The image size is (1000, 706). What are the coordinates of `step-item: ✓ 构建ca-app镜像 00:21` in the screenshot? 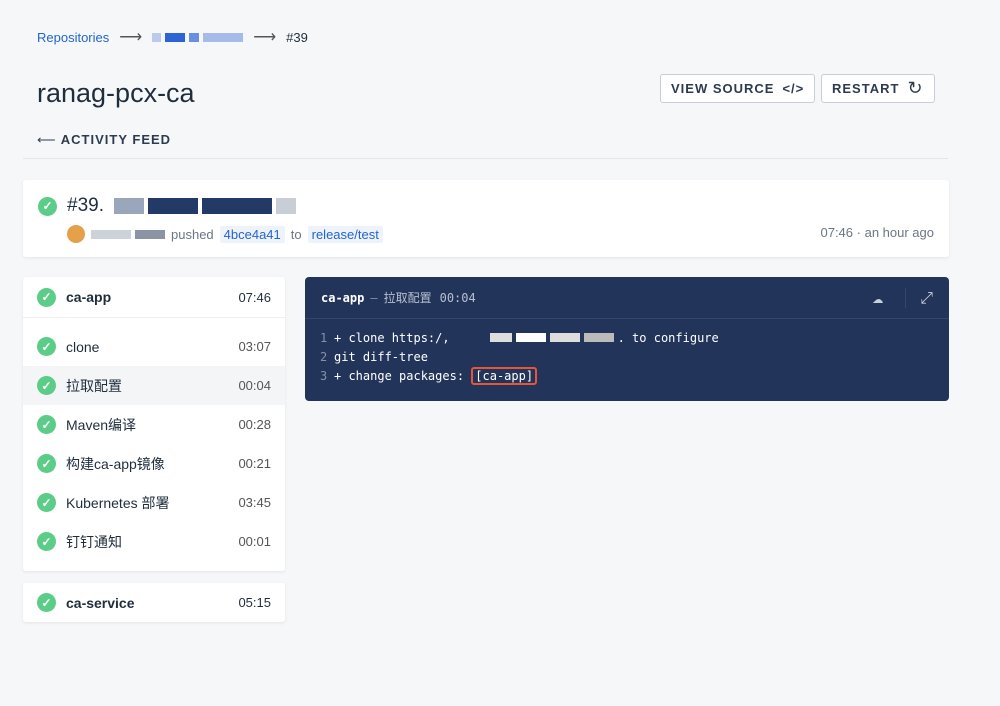 It's located at (154, 463).